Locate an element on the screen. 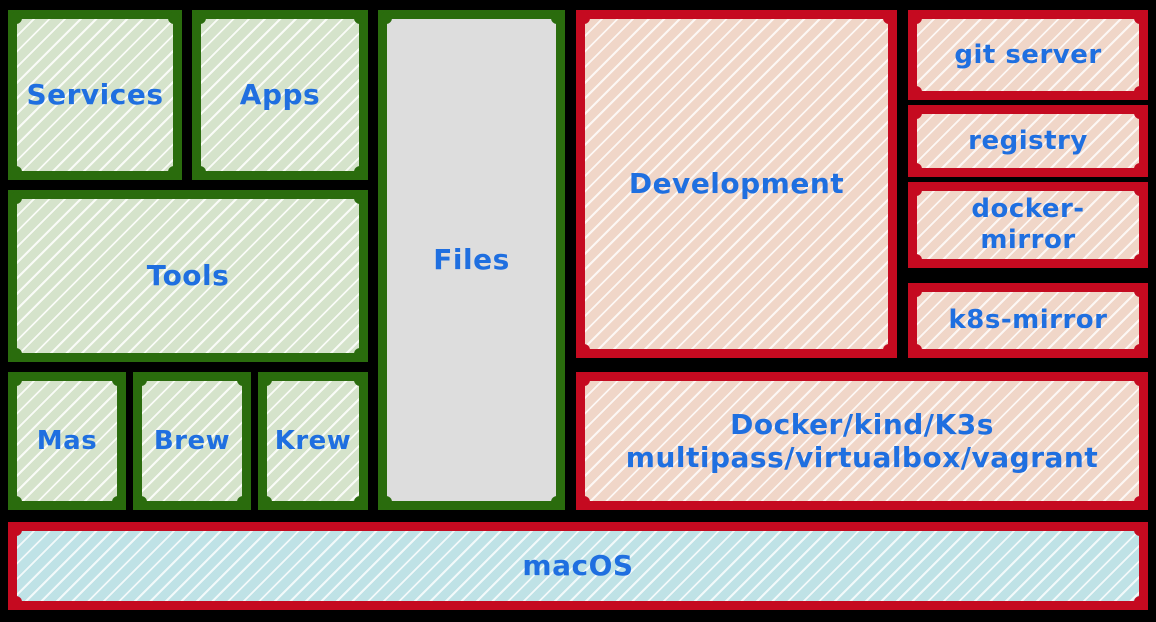  box-apps: Apps is located at coordinates (280, 95).